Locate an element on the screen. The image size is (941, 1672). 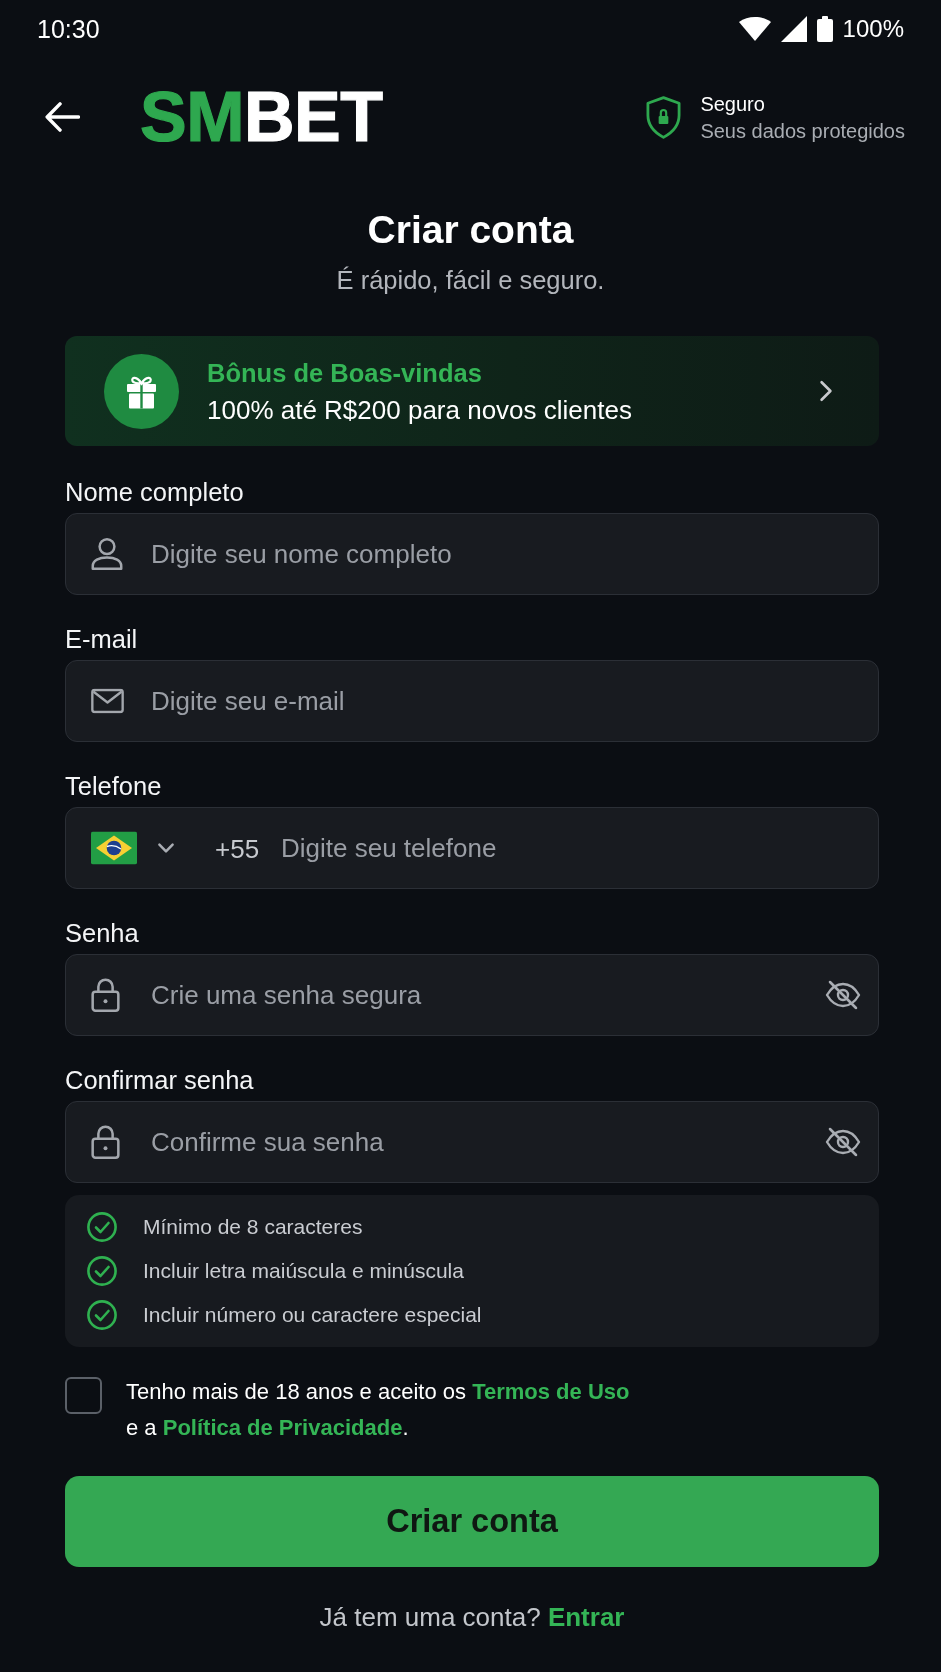
security-title: Seguro is located at coordinates (733, 103).